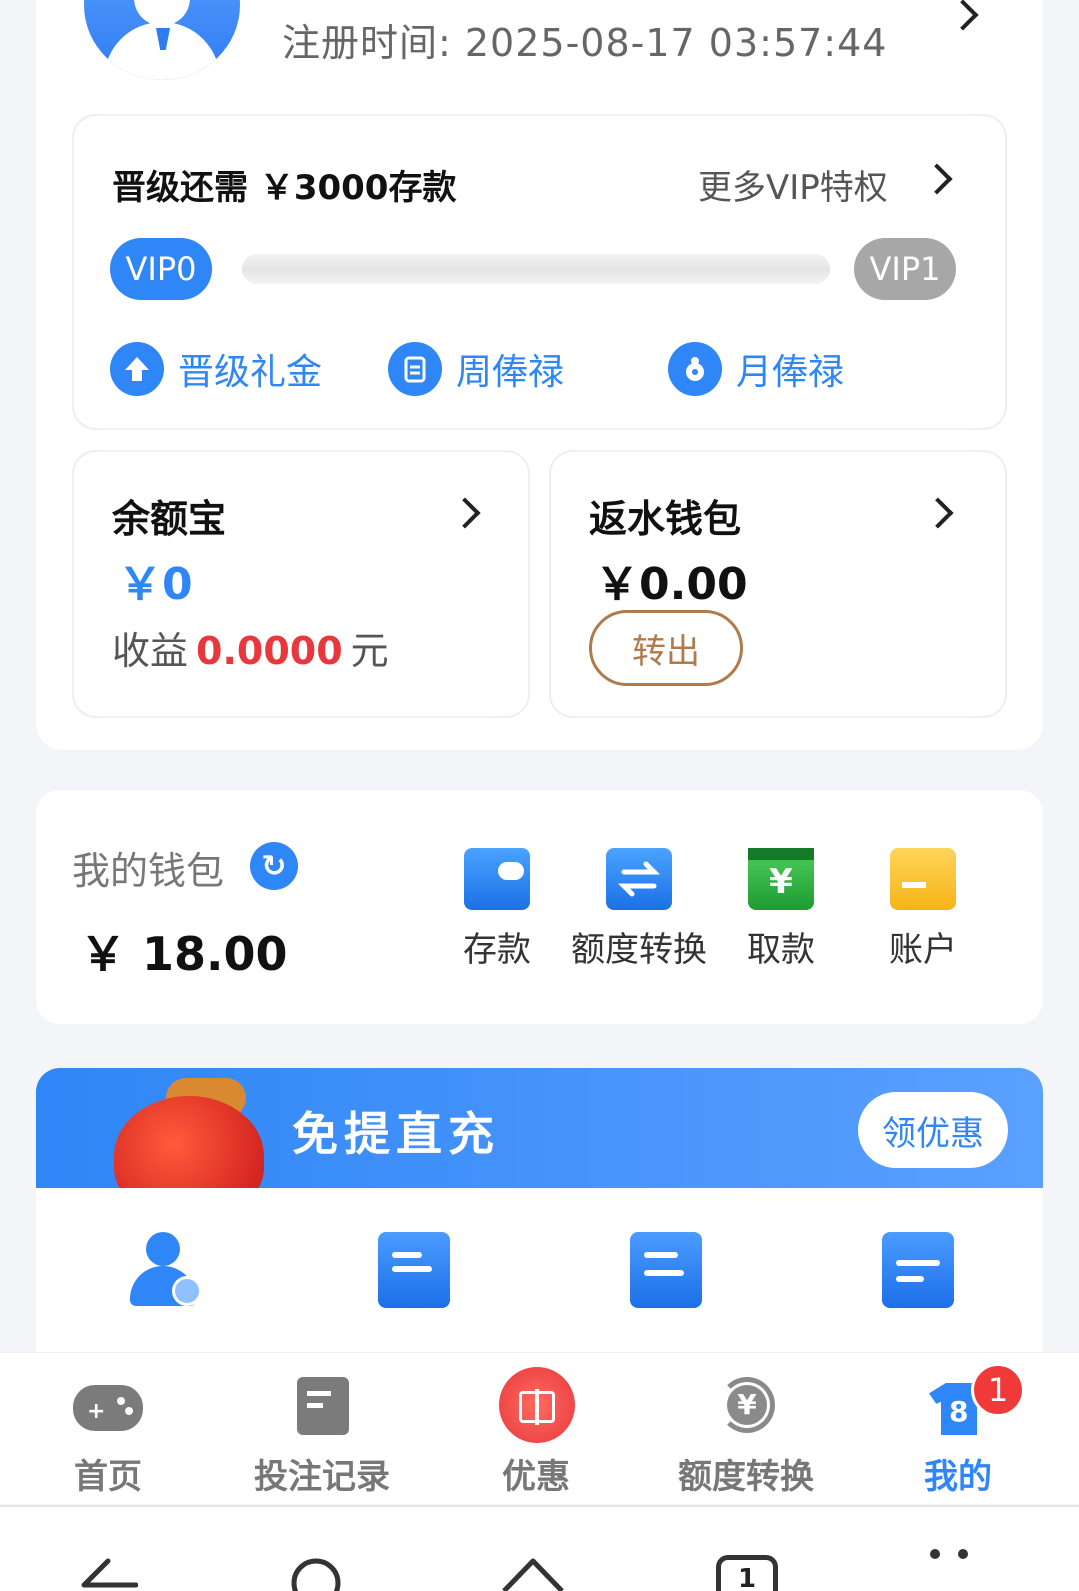 This screenshot has height=1591, width=1079. I want to click on next-vip-badge: VIP1, so click(905, 269).